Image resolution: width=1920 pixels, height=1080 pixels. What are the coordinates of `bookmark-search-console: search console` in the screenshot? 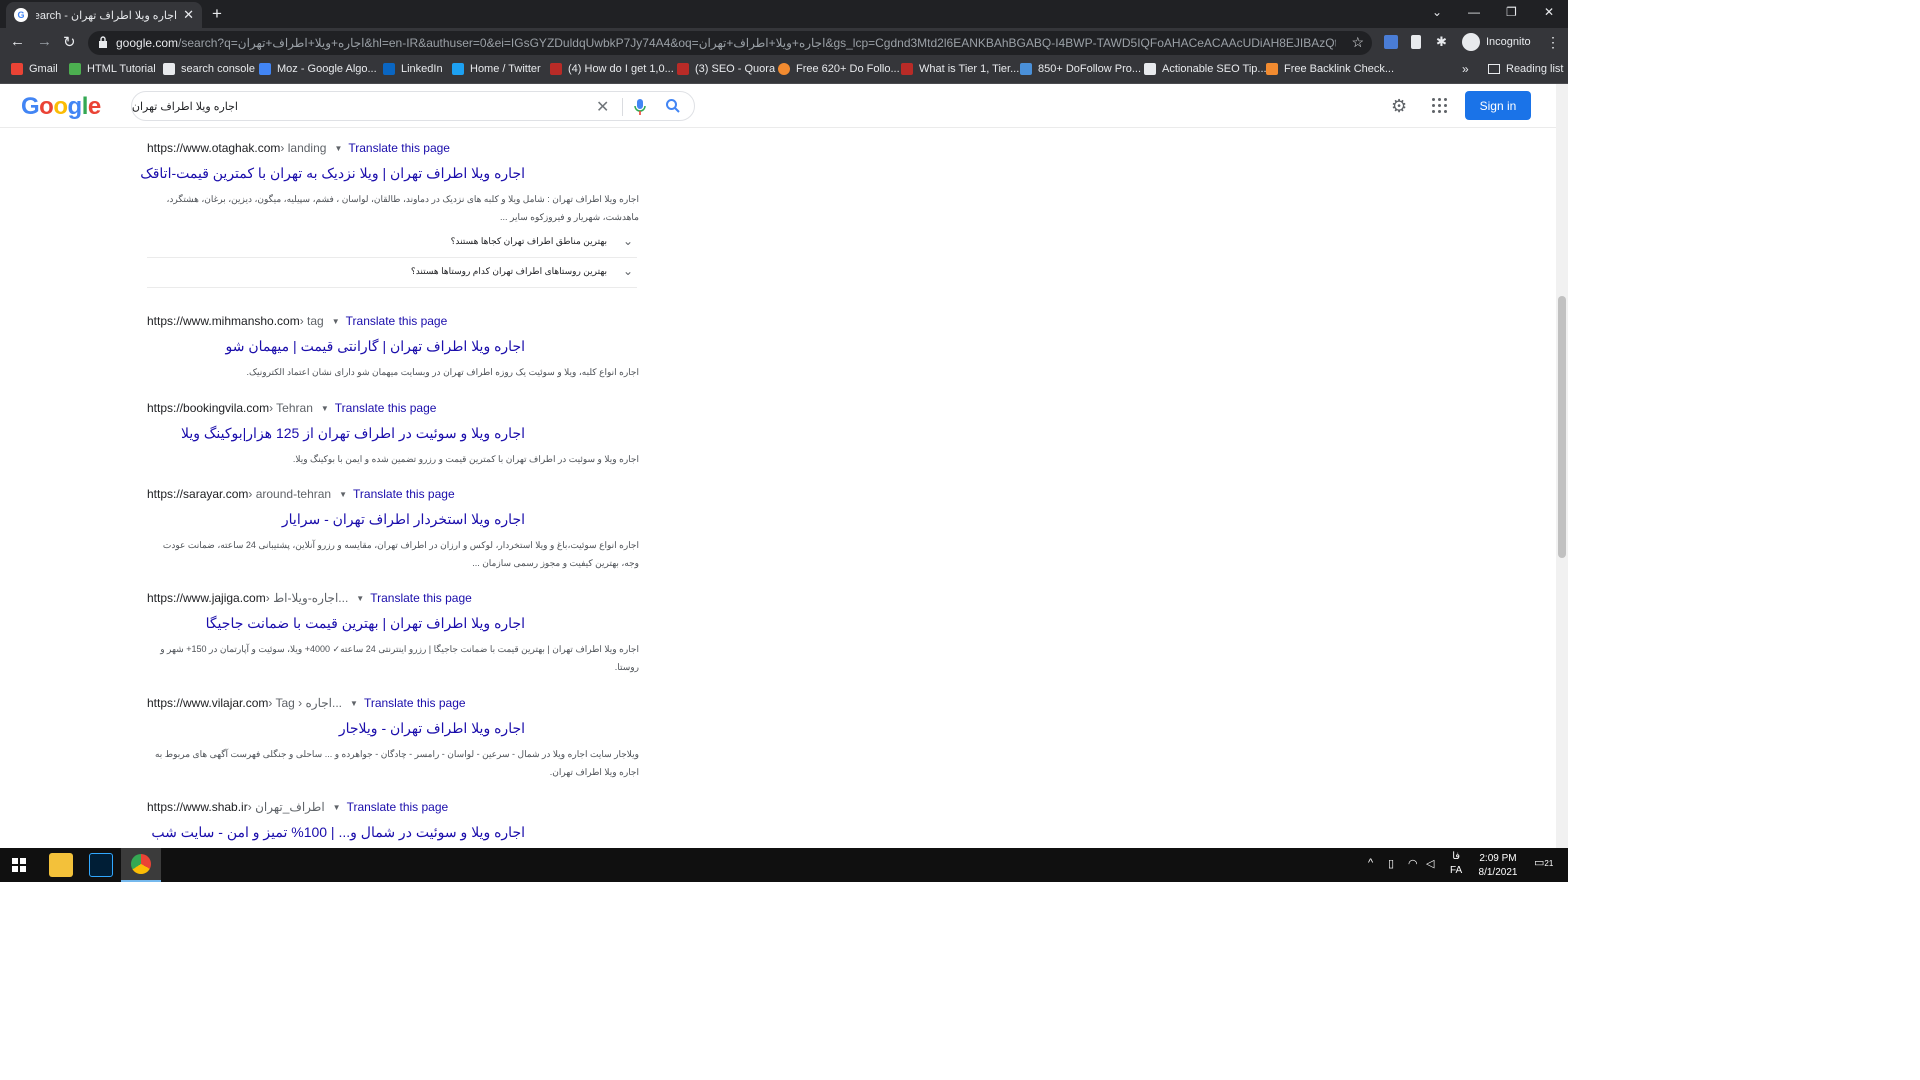 It's located at (209, 69).